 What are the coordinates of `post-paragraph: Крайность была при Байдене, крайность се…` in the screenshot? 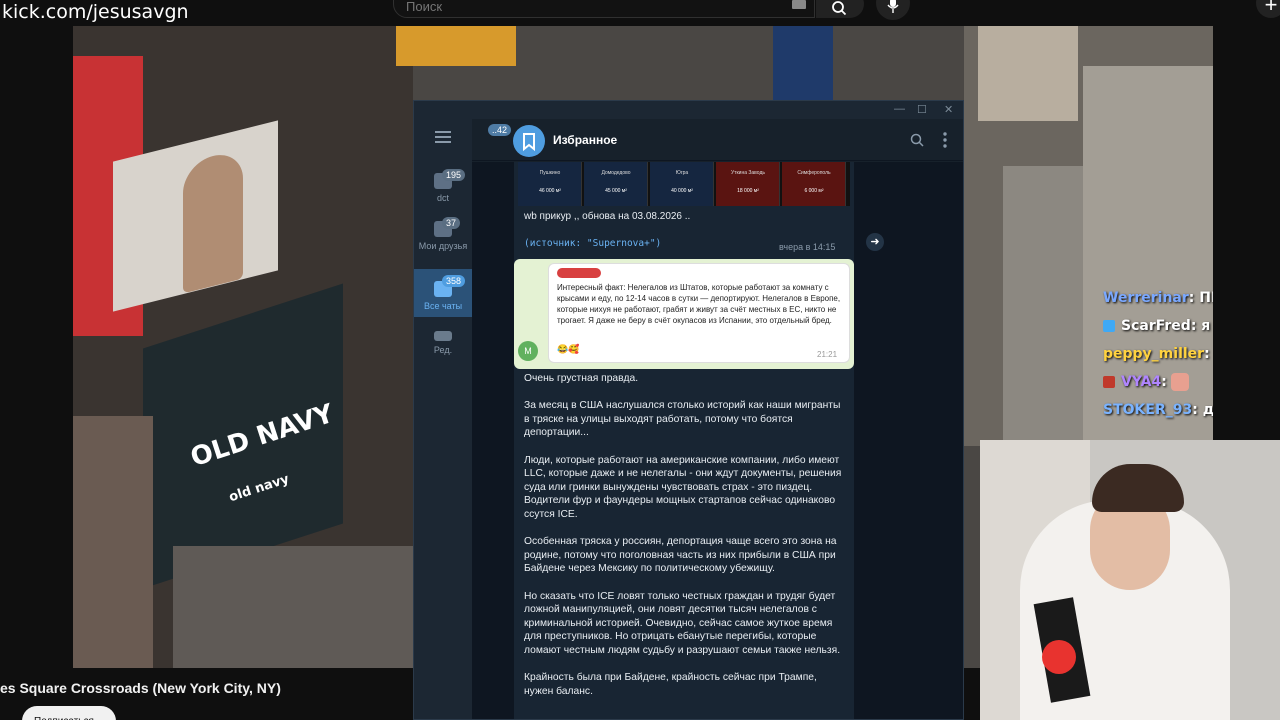 It's located at (670, 684).